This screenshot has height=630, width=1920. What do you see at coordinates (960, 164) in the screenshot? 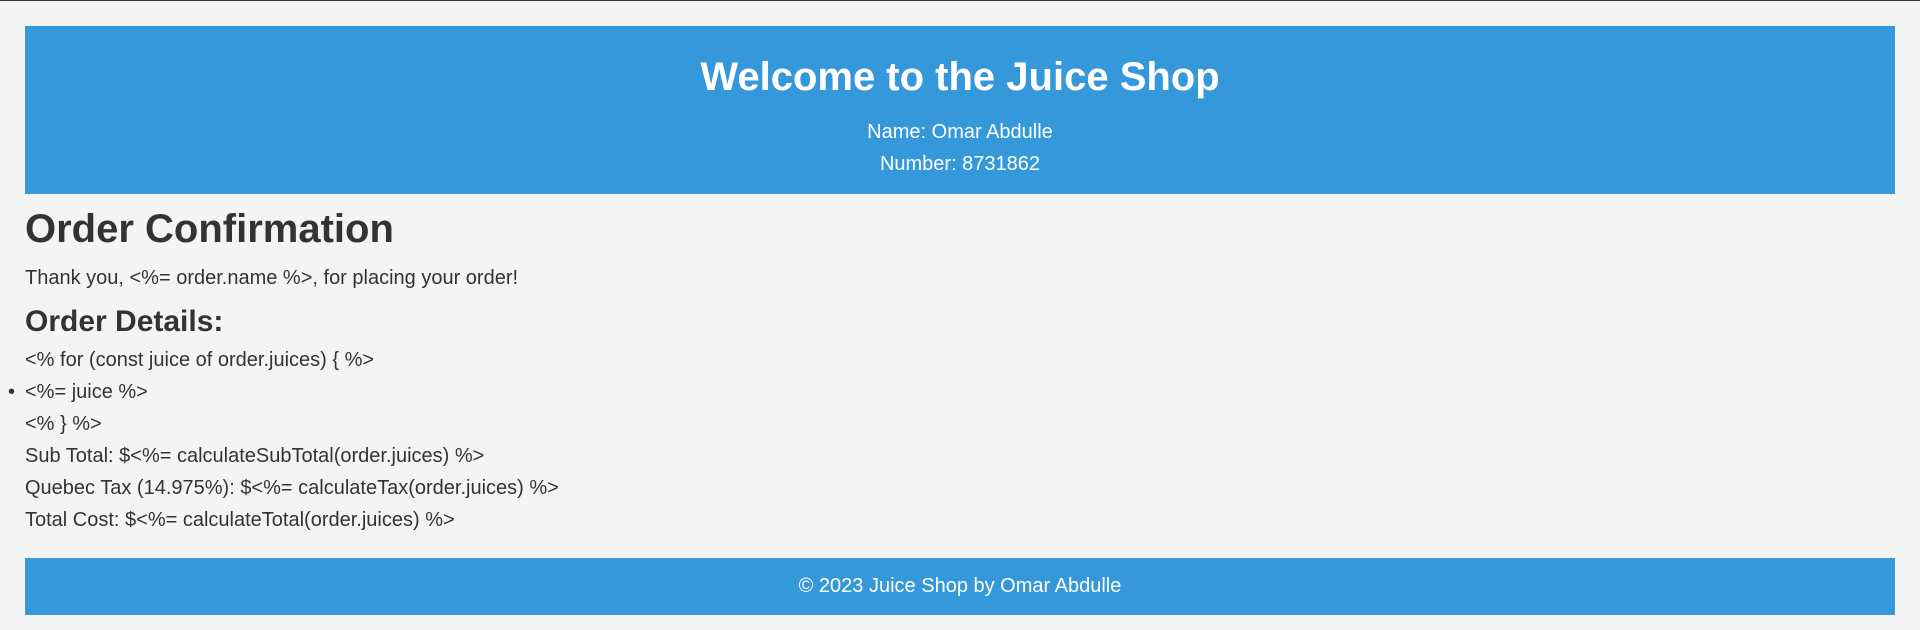
I see `owner-number: Number: 8731862` at bounding box center [960, 164].